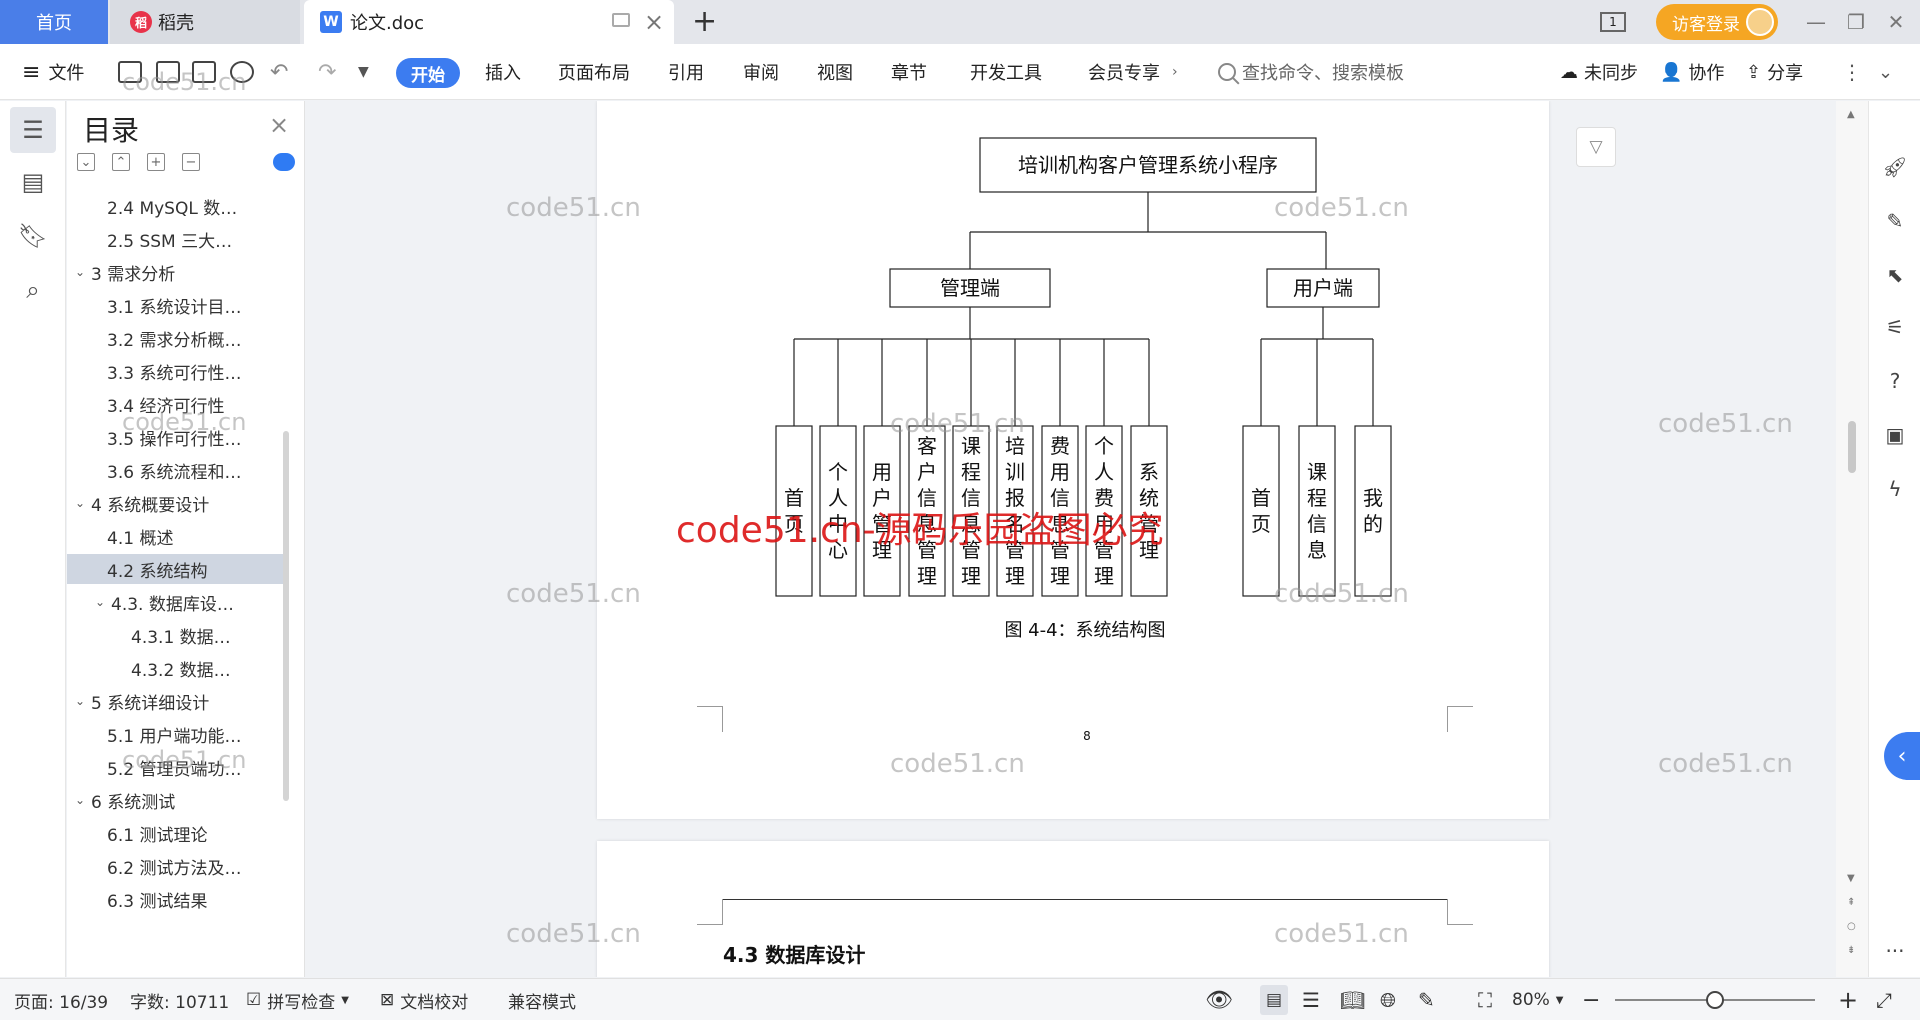 This screenshot has height=1020, width=1920. Describe the element at coordinates (1895, 327) in the screenshot. I see `sliders-icon: ⚟` at that location.